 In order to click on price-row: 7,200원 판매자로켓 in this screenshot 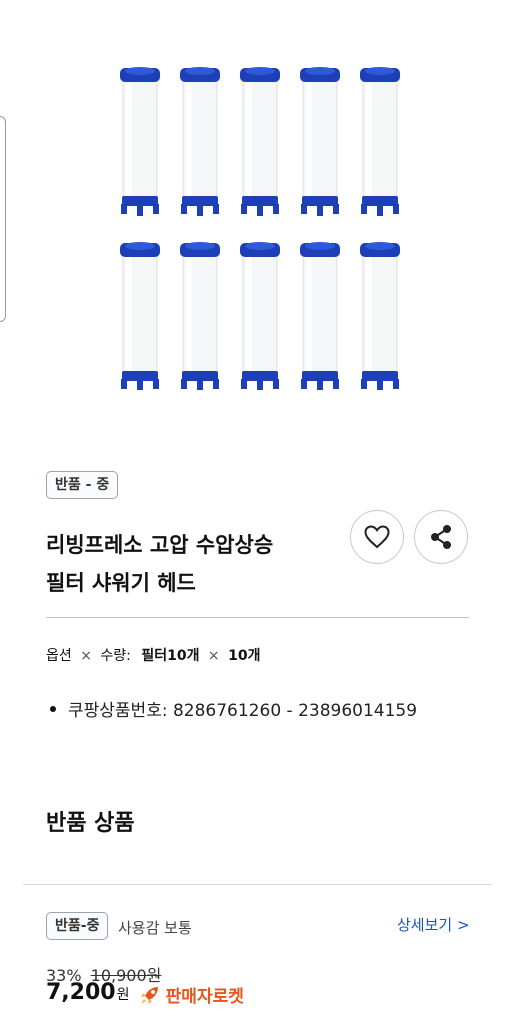, I will do `click(145, 993)`.